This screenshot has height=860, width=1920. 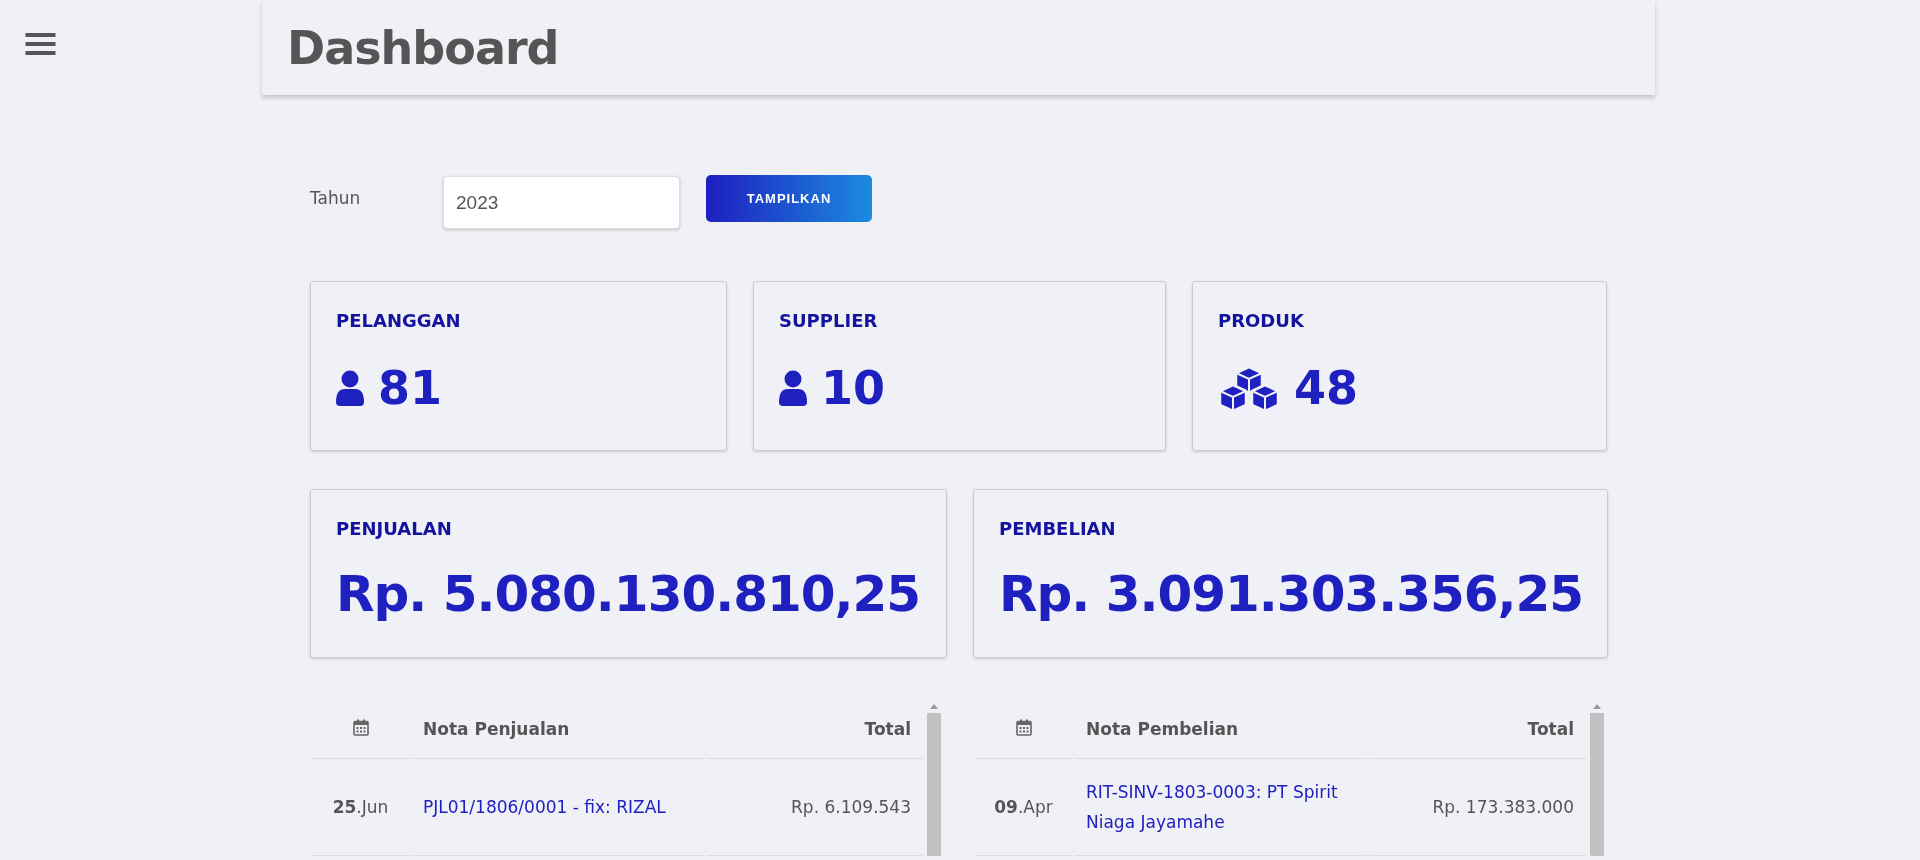 I want to click on stat-value: 81, so click(x=410, y=388).